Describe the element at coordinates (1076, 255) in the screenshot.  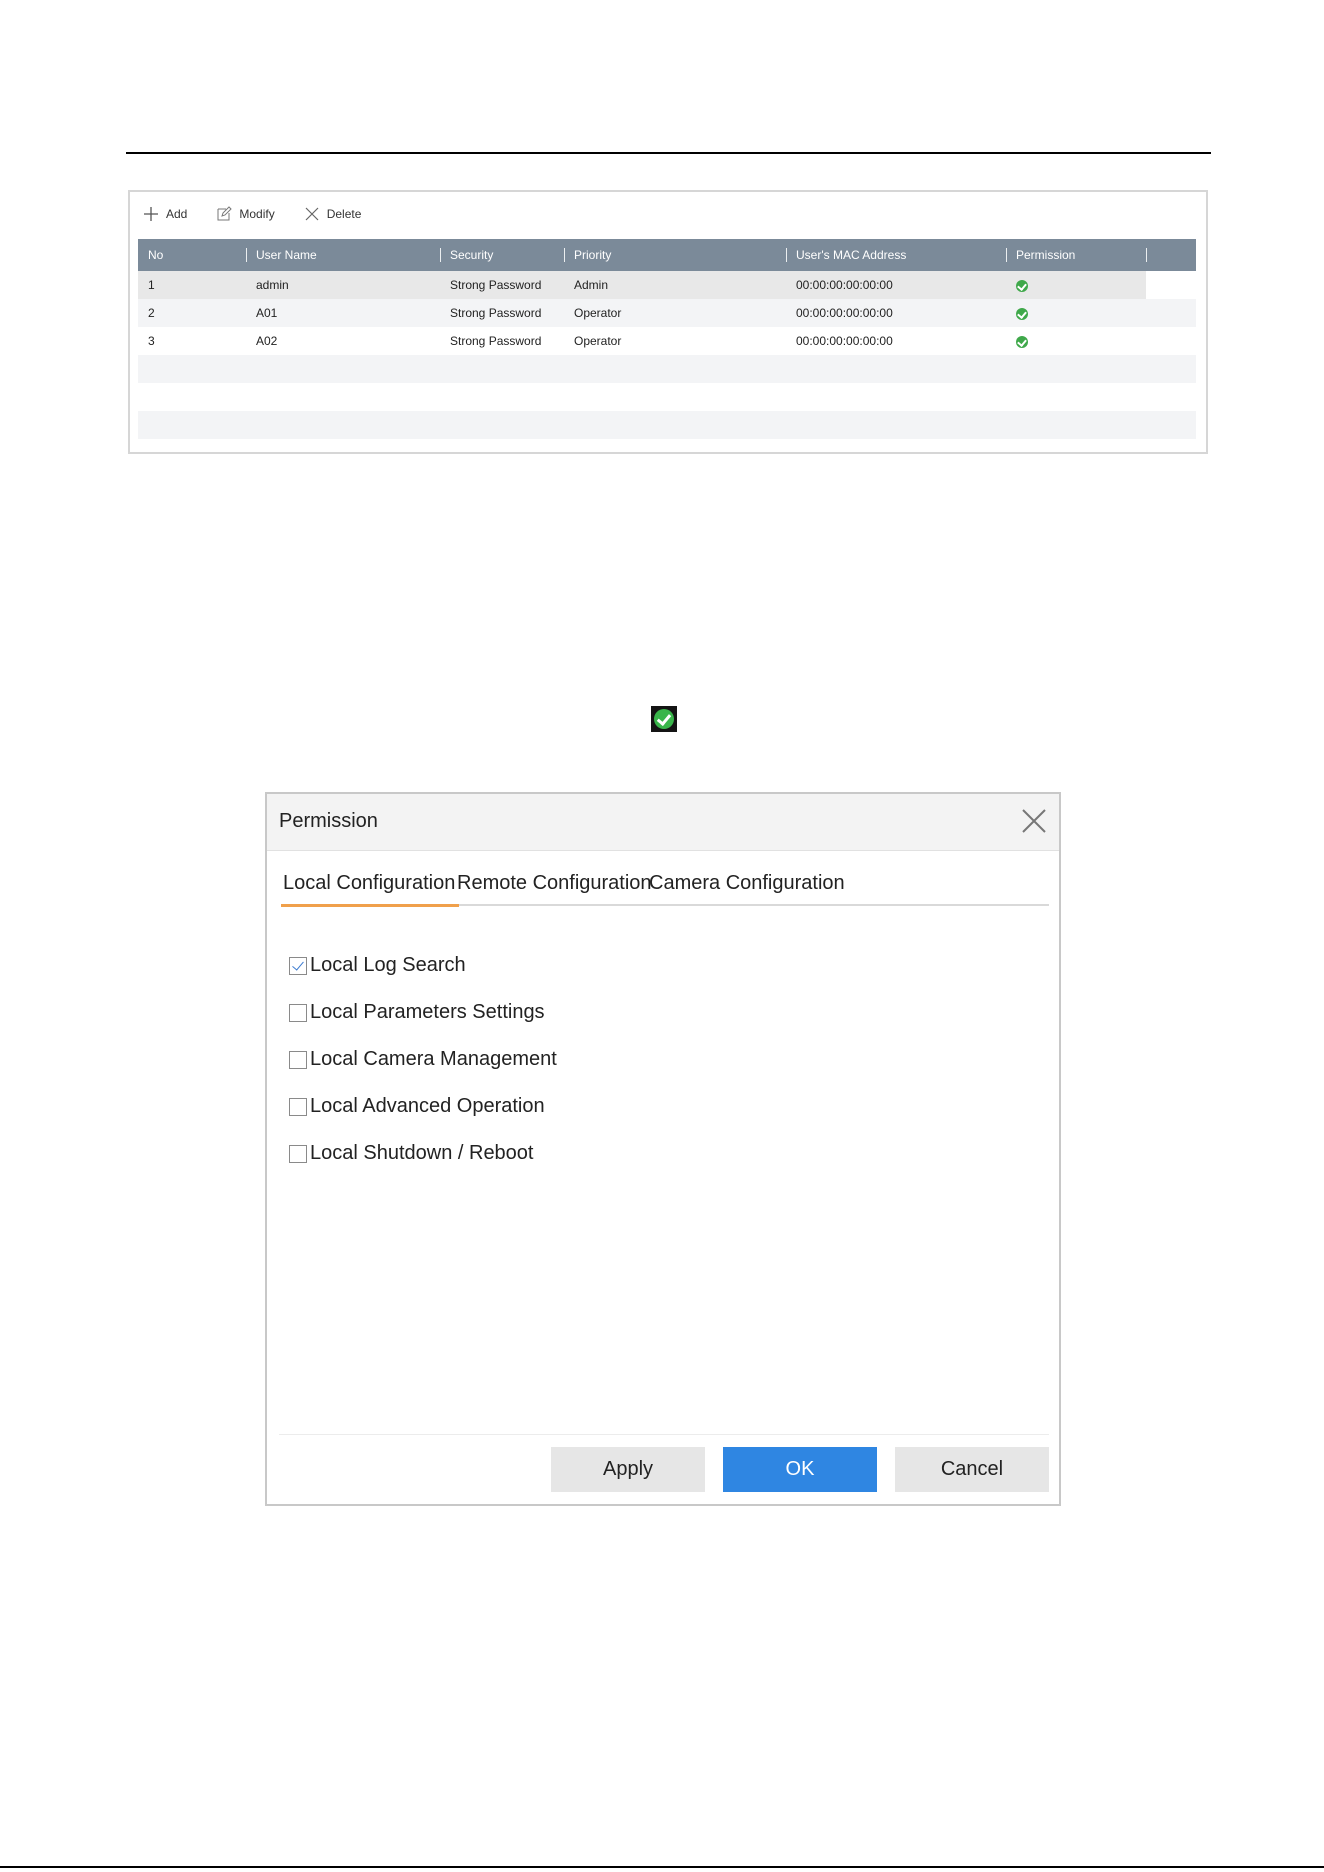
I see `column-header-permission: Permission` at that location.